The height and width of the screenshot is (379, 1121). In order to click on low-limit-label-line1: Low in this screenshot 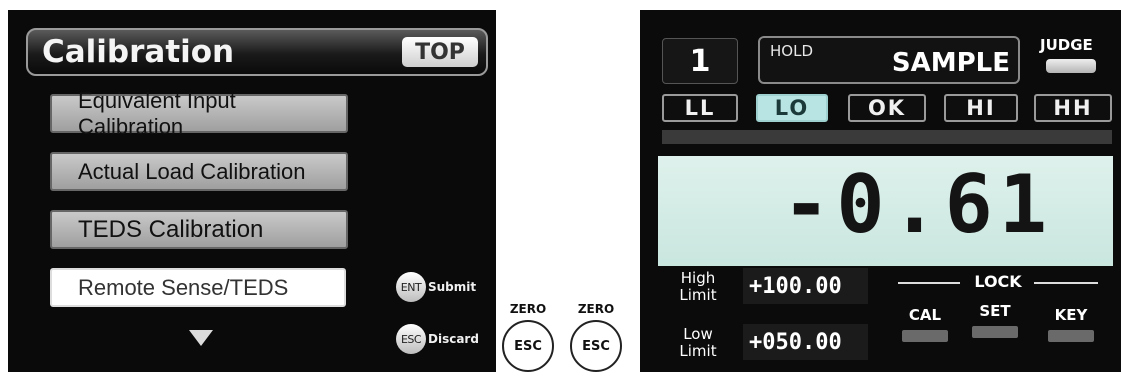, I will do `click(698, 334)`.